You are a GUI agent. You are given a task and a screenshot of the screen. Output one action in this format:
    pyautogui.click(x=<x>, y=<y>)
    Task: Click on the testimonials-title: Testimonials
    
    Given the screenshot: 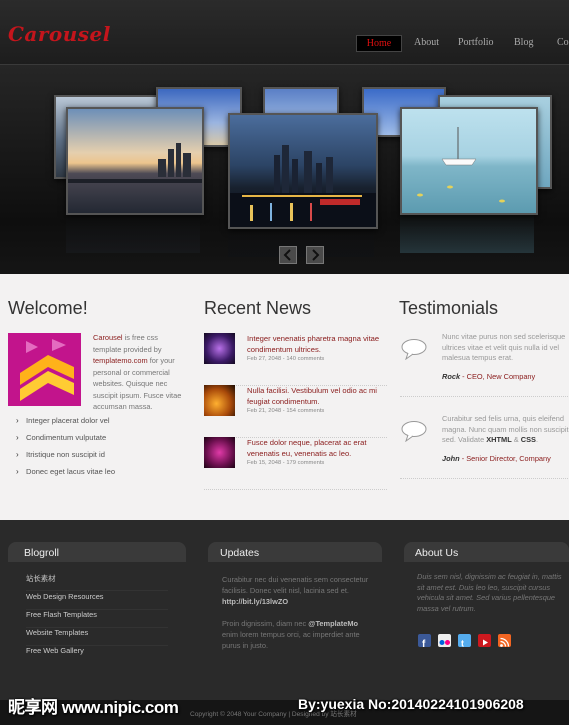 What is the action you would take?
    pyautogui.click(x=449, y=308)
    